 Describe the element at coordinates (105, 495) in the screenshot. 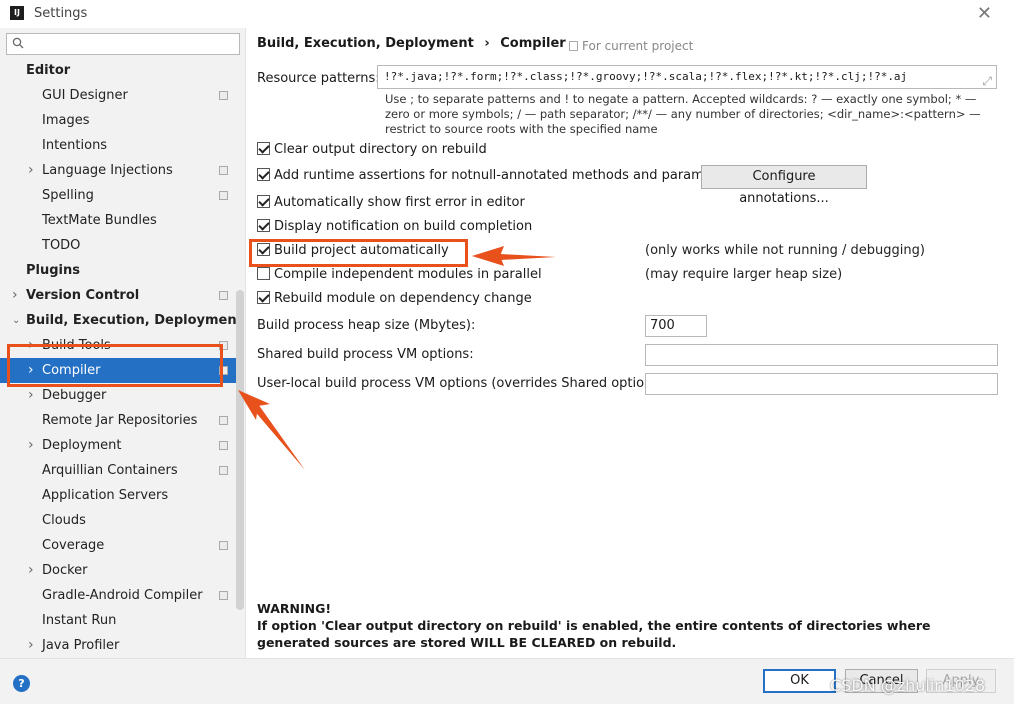

I see `sidebar-item-label: Application Servers` at that location.